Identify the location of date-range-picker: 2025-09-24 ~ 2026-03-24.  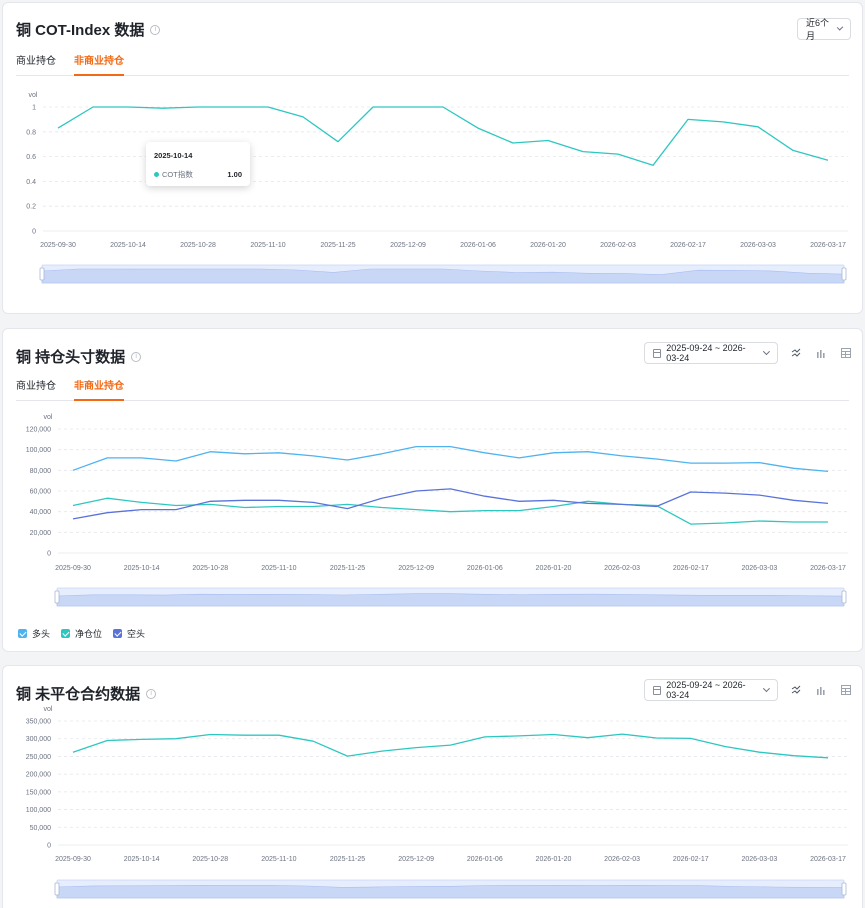
(711, 353).